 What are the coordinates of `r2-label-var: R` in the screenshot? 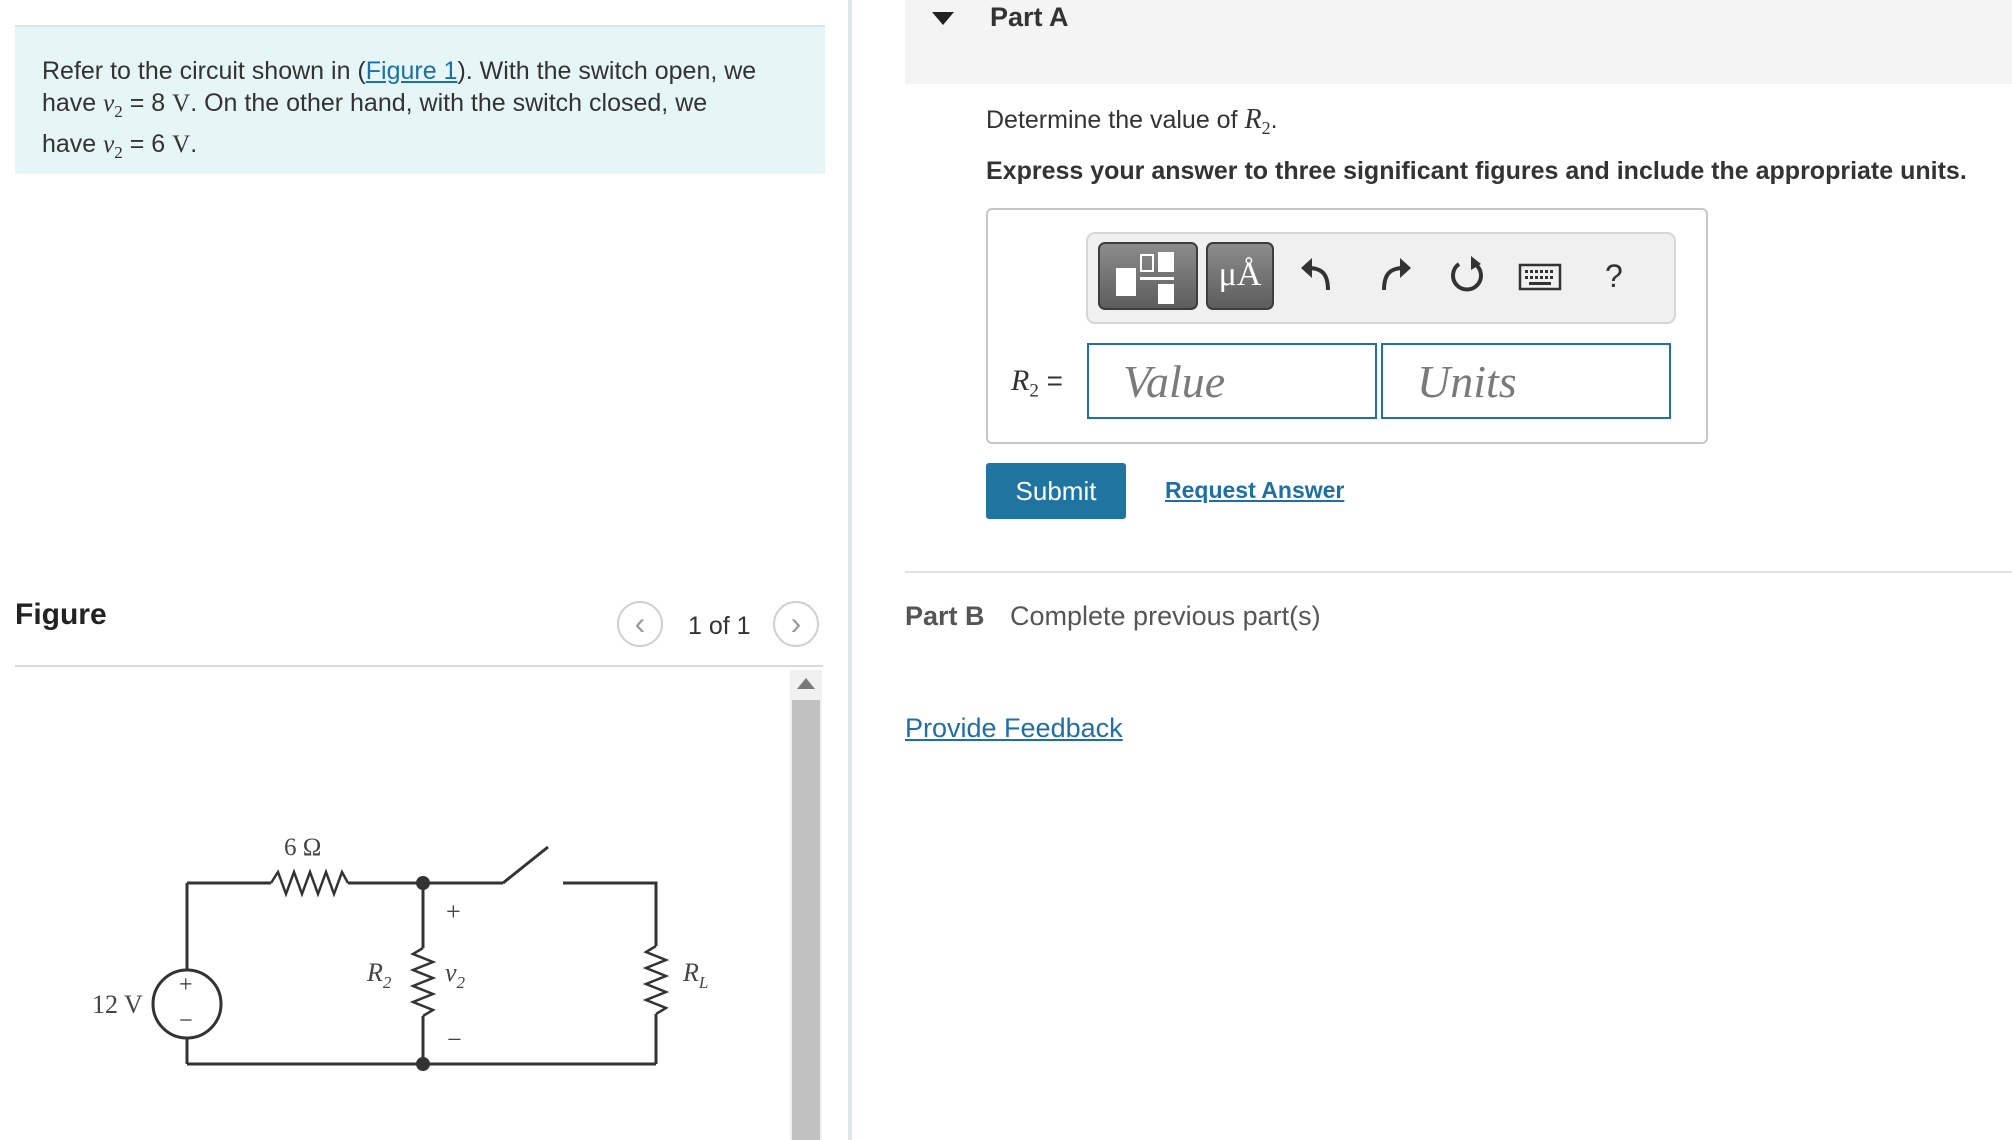 It's located at (374, 972).